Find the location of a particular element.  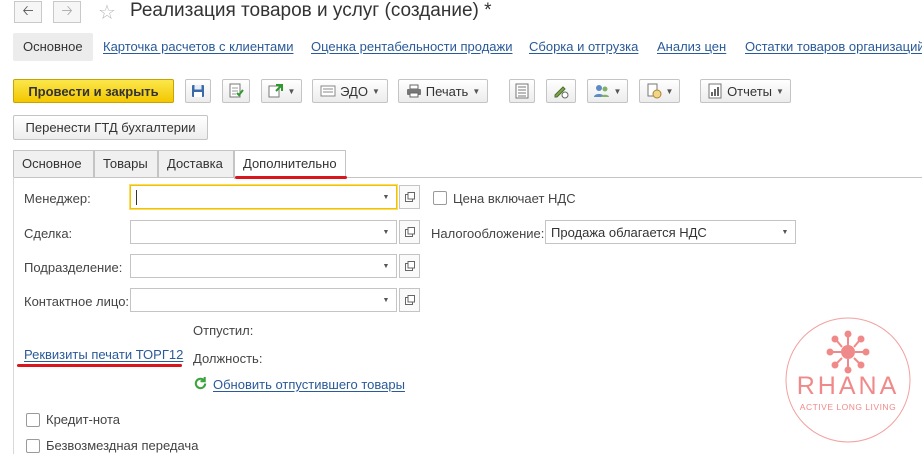

section-link-stock-balances: Остатки товаров организаций is located at coordinates (833, 47).